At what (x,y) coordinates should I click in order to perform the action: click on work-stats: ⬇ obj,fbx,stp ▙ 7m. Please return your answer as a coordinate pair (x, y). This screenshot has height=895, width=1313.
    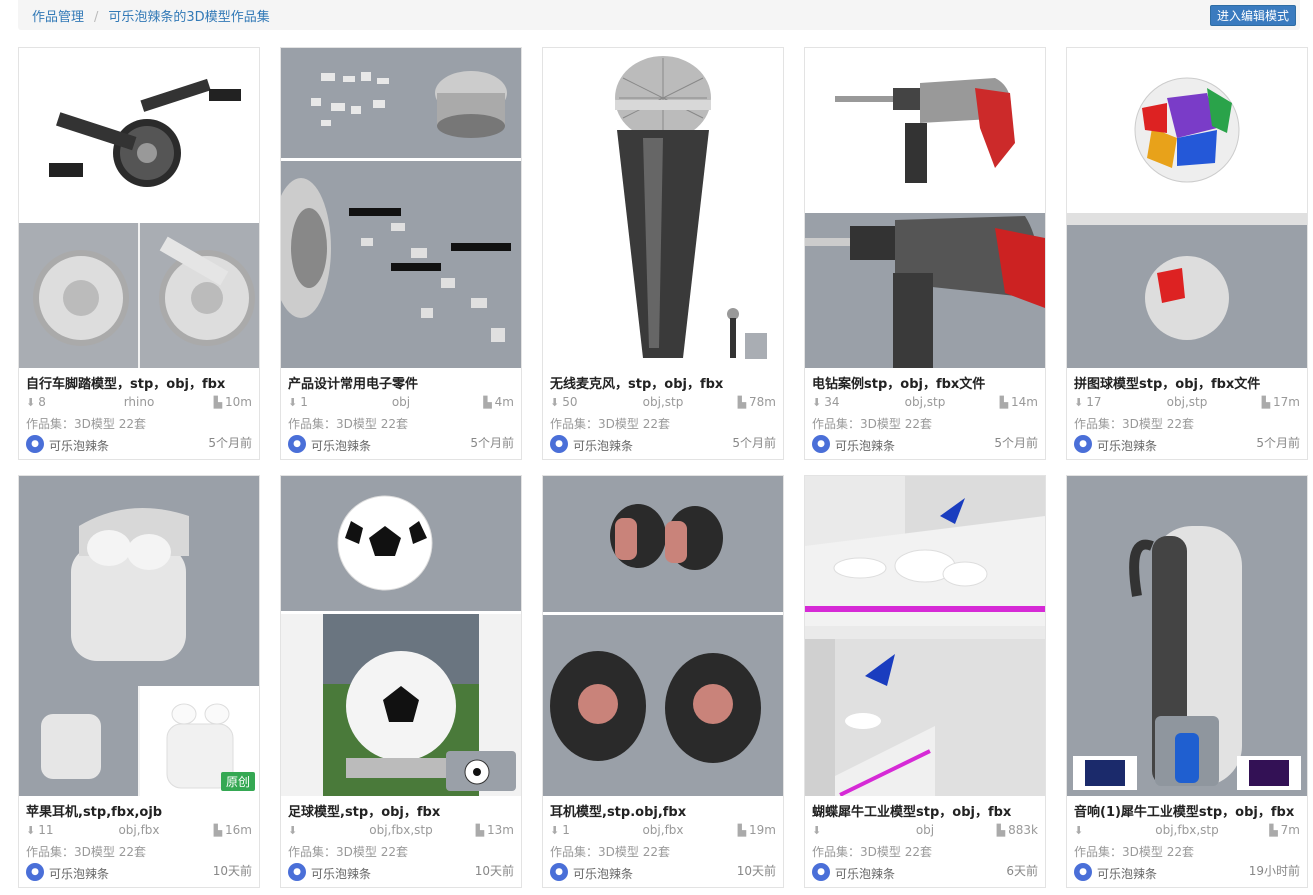
    Looking at the image, I should click on (1187, 831).